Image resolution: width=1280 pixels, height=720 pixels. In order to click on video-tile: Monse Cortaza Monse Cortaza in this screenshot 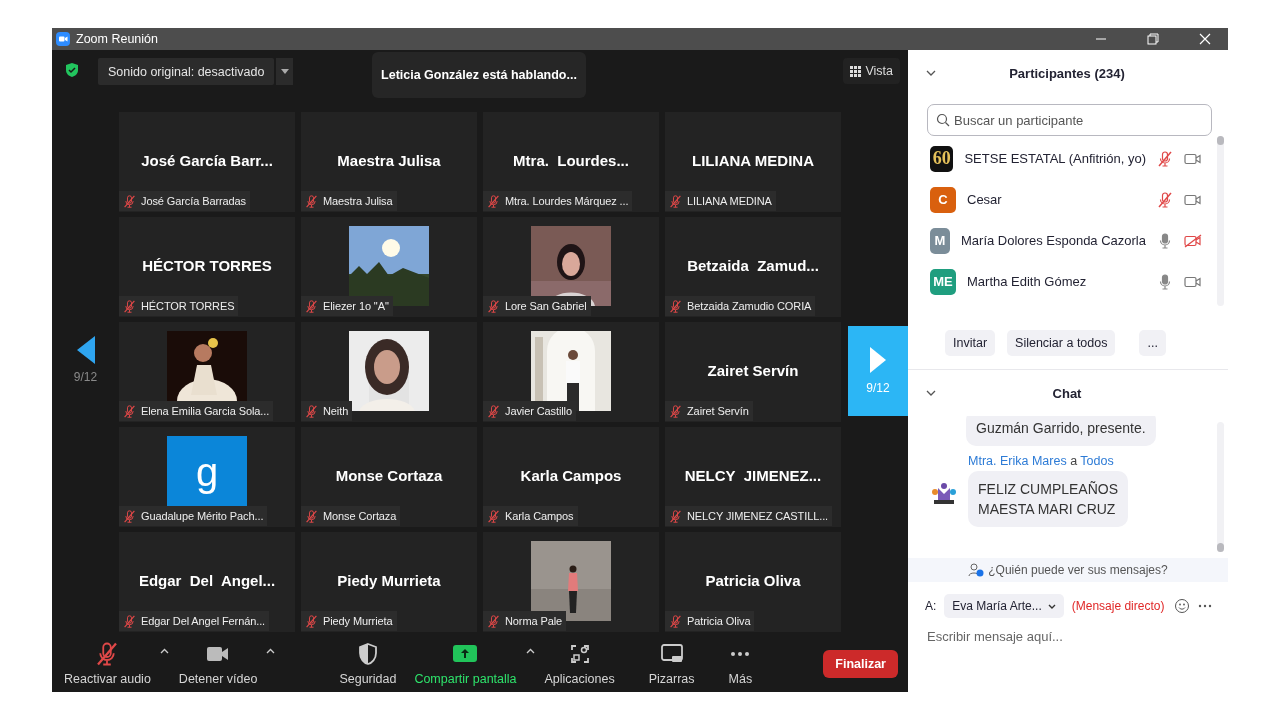, I will do `click(389, 477)`.